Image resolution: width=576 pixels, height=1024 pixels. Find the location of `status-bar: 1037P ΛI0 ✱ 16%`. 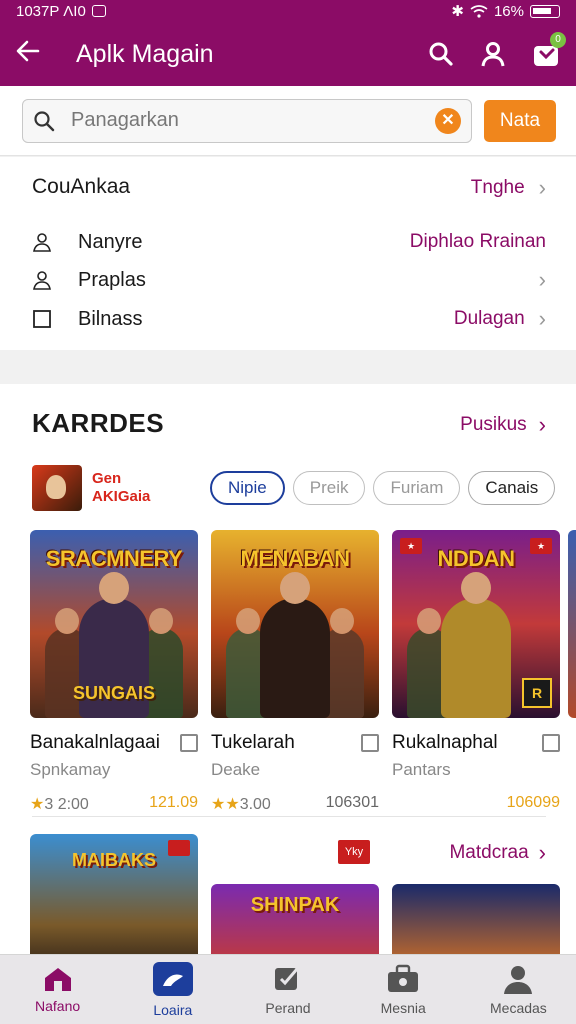

status-bar: 1037P ΛI0 ✱ 16% is located at coordinates (288, 11).